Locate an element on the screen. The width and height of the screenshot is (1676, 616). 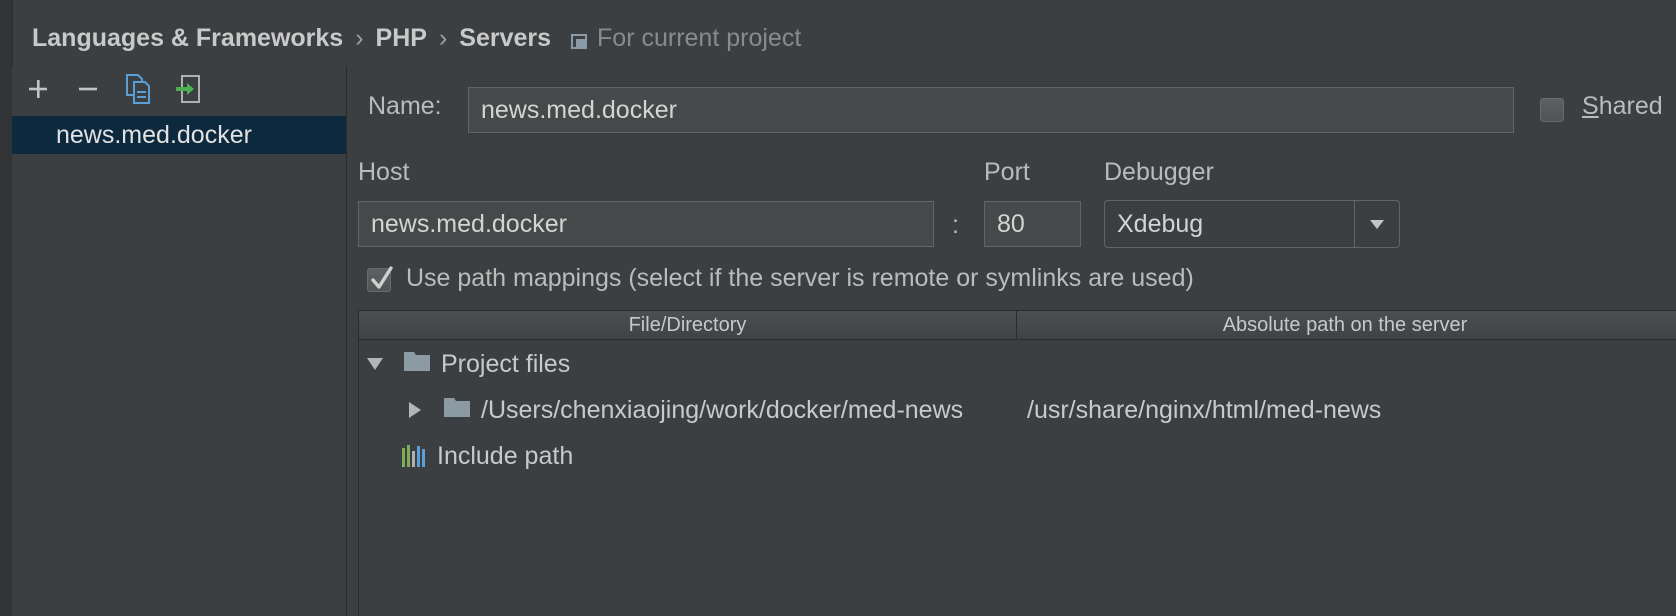
file-cell: Project files is located at coordinates (688, 364).